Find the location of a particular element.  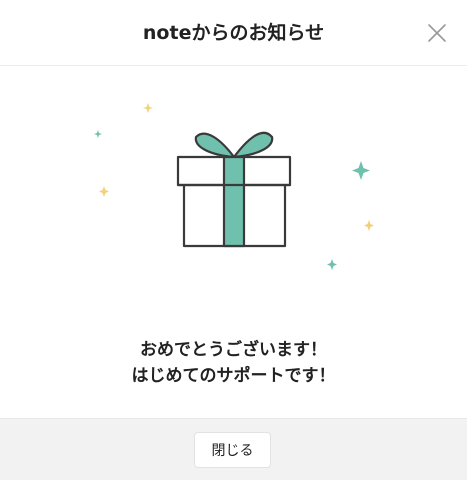

modal-title: noteからのお知らせ is located at coordinates (233, 33).